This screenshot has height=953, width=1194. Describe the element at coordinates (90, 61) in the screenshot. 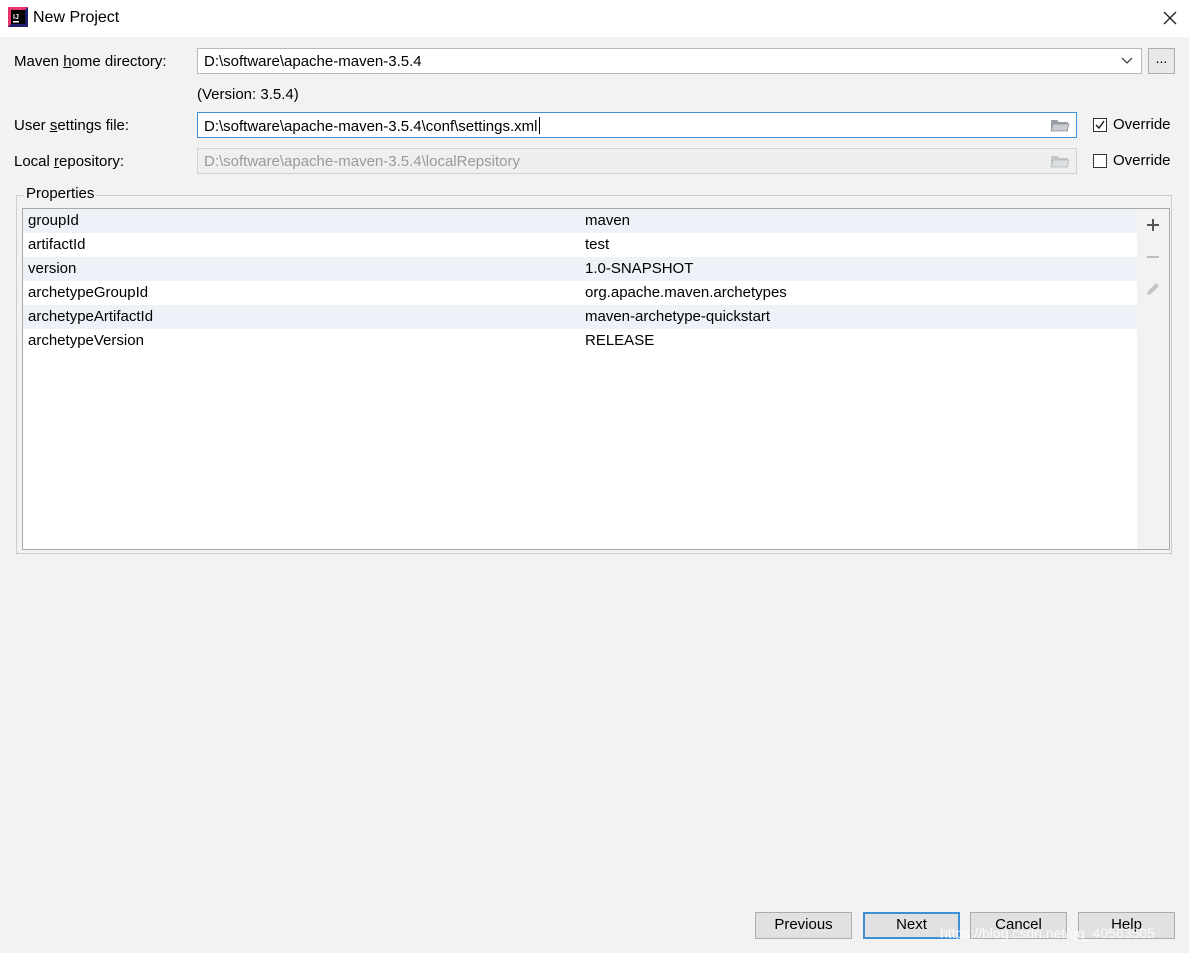

I see `maven-home-label: Maven home directory:` at that location.